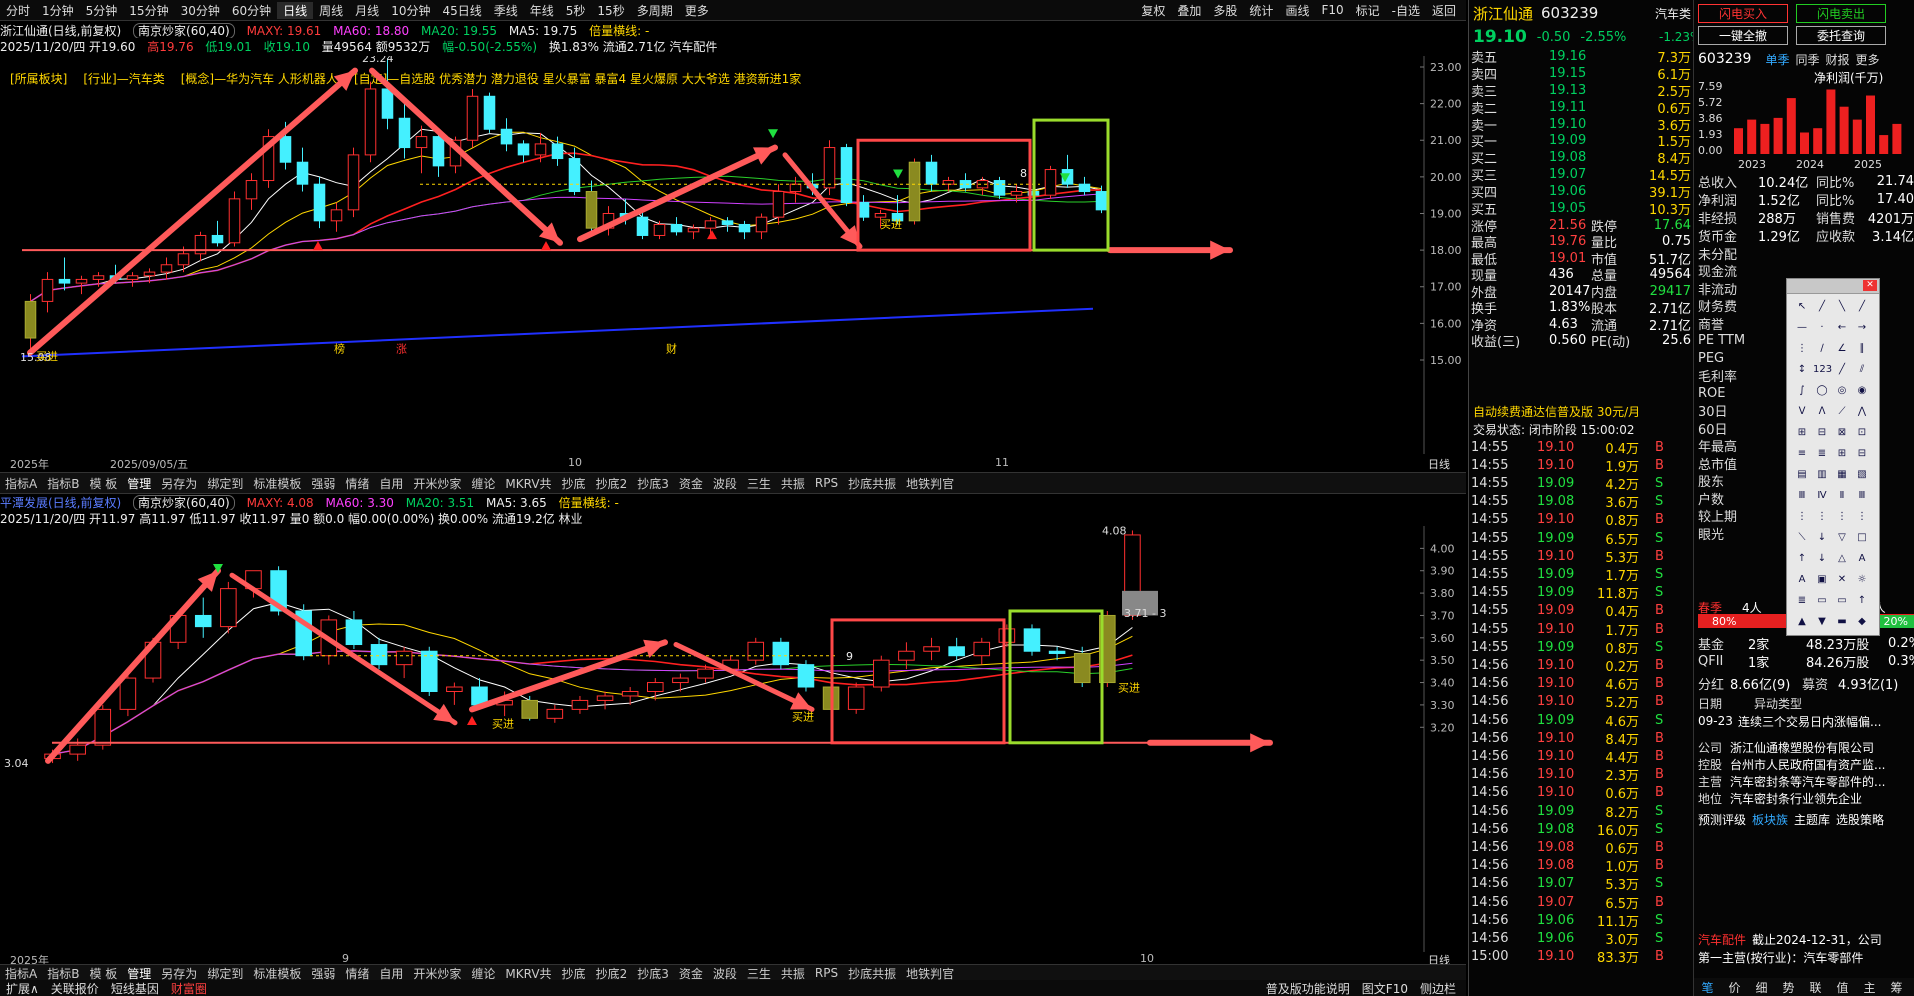 The height and width of the screenshot is (996, 1914). Describe the element at coordinates (1862, 433) in the screenshot. I see `draw-tool-icon: ⊡` at that location.